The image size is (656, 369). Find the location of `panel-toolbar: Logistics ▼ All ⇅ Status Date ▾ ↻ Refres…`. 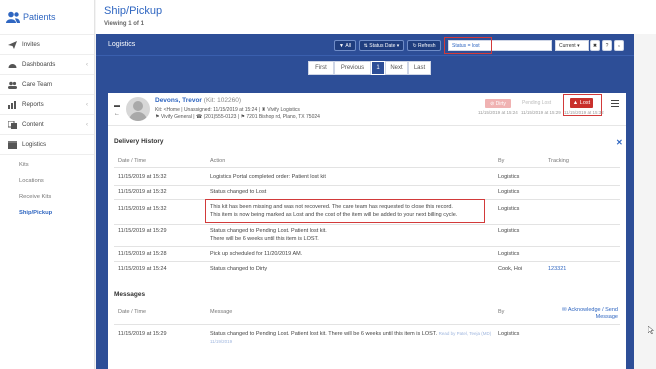

panel-toolbar: Logistics ▼ All ⇅ Status Date ▾ ↻ Refres… is located at coordinates (365, 45).